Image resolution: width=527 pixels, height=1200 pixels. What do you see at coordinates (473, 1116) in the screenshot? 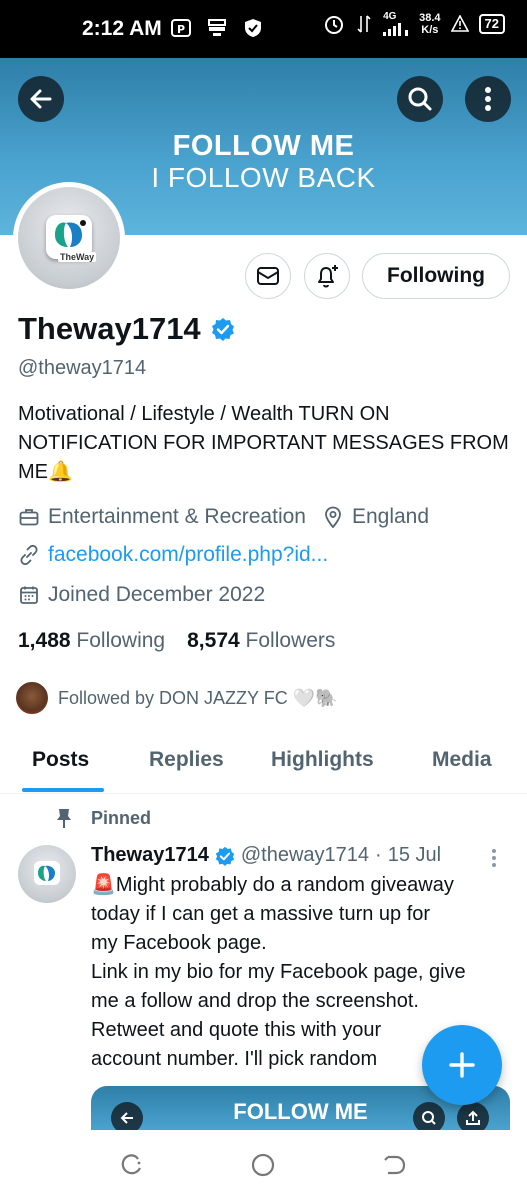
I see `media-share-icon` at bounding box center [473, 1116].